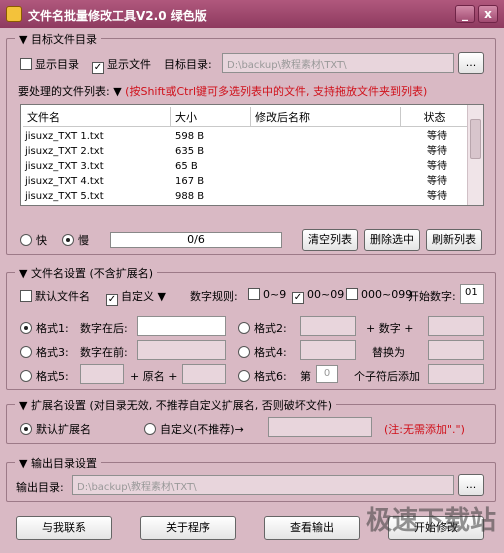 This screenshot has width=504, height=553. I want to click on custom-name-checkbox: ✓ 自定义 ▼, so click(136, 297).